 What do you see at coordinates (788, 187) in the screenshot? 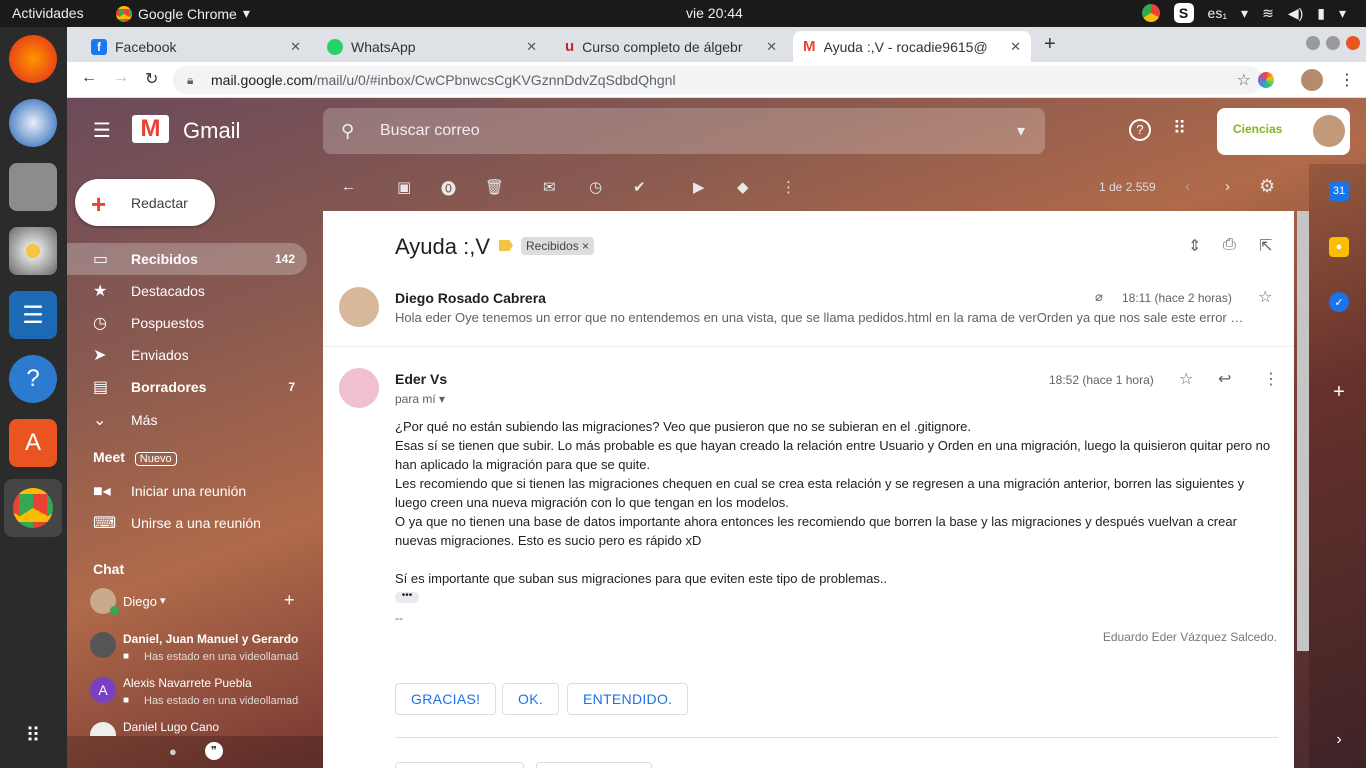
I see `more-icon: ⋮` at bounding box center [788, 187].